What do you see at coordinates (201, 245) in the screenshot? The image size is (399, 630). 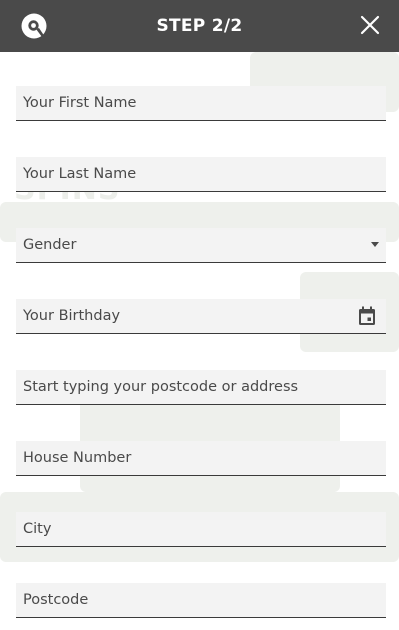 I see `gender-select: Gender` at bounding box center [201, 245].